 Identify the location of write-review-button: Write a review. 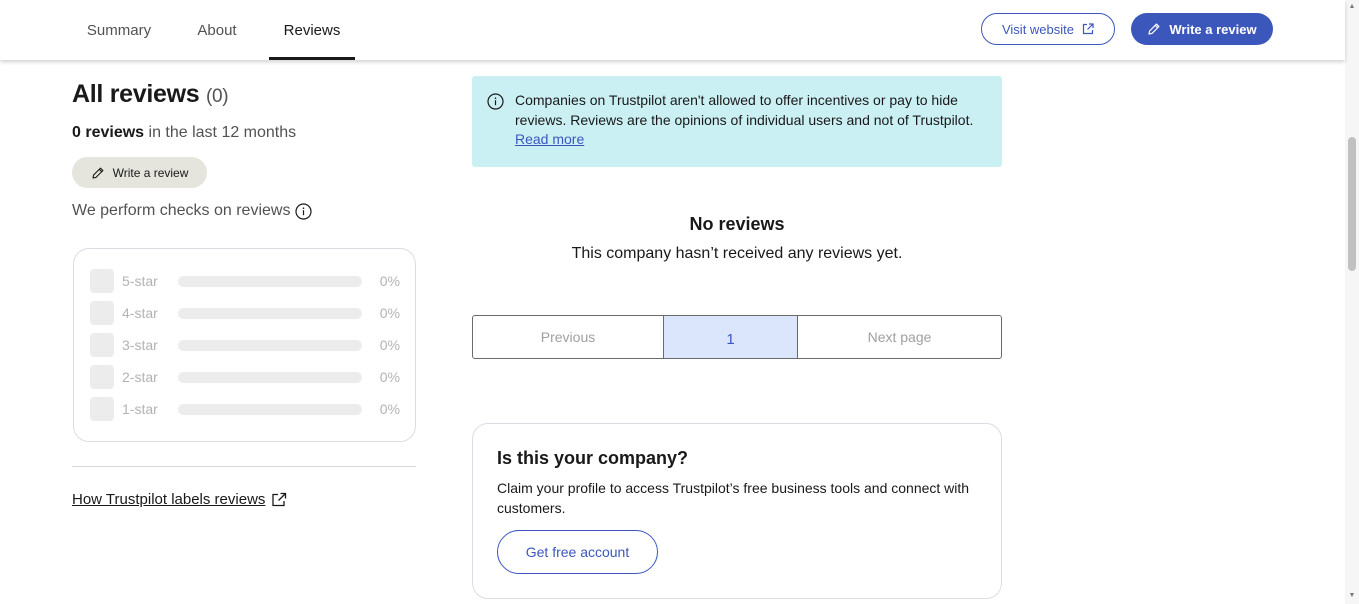
(1202, 29).